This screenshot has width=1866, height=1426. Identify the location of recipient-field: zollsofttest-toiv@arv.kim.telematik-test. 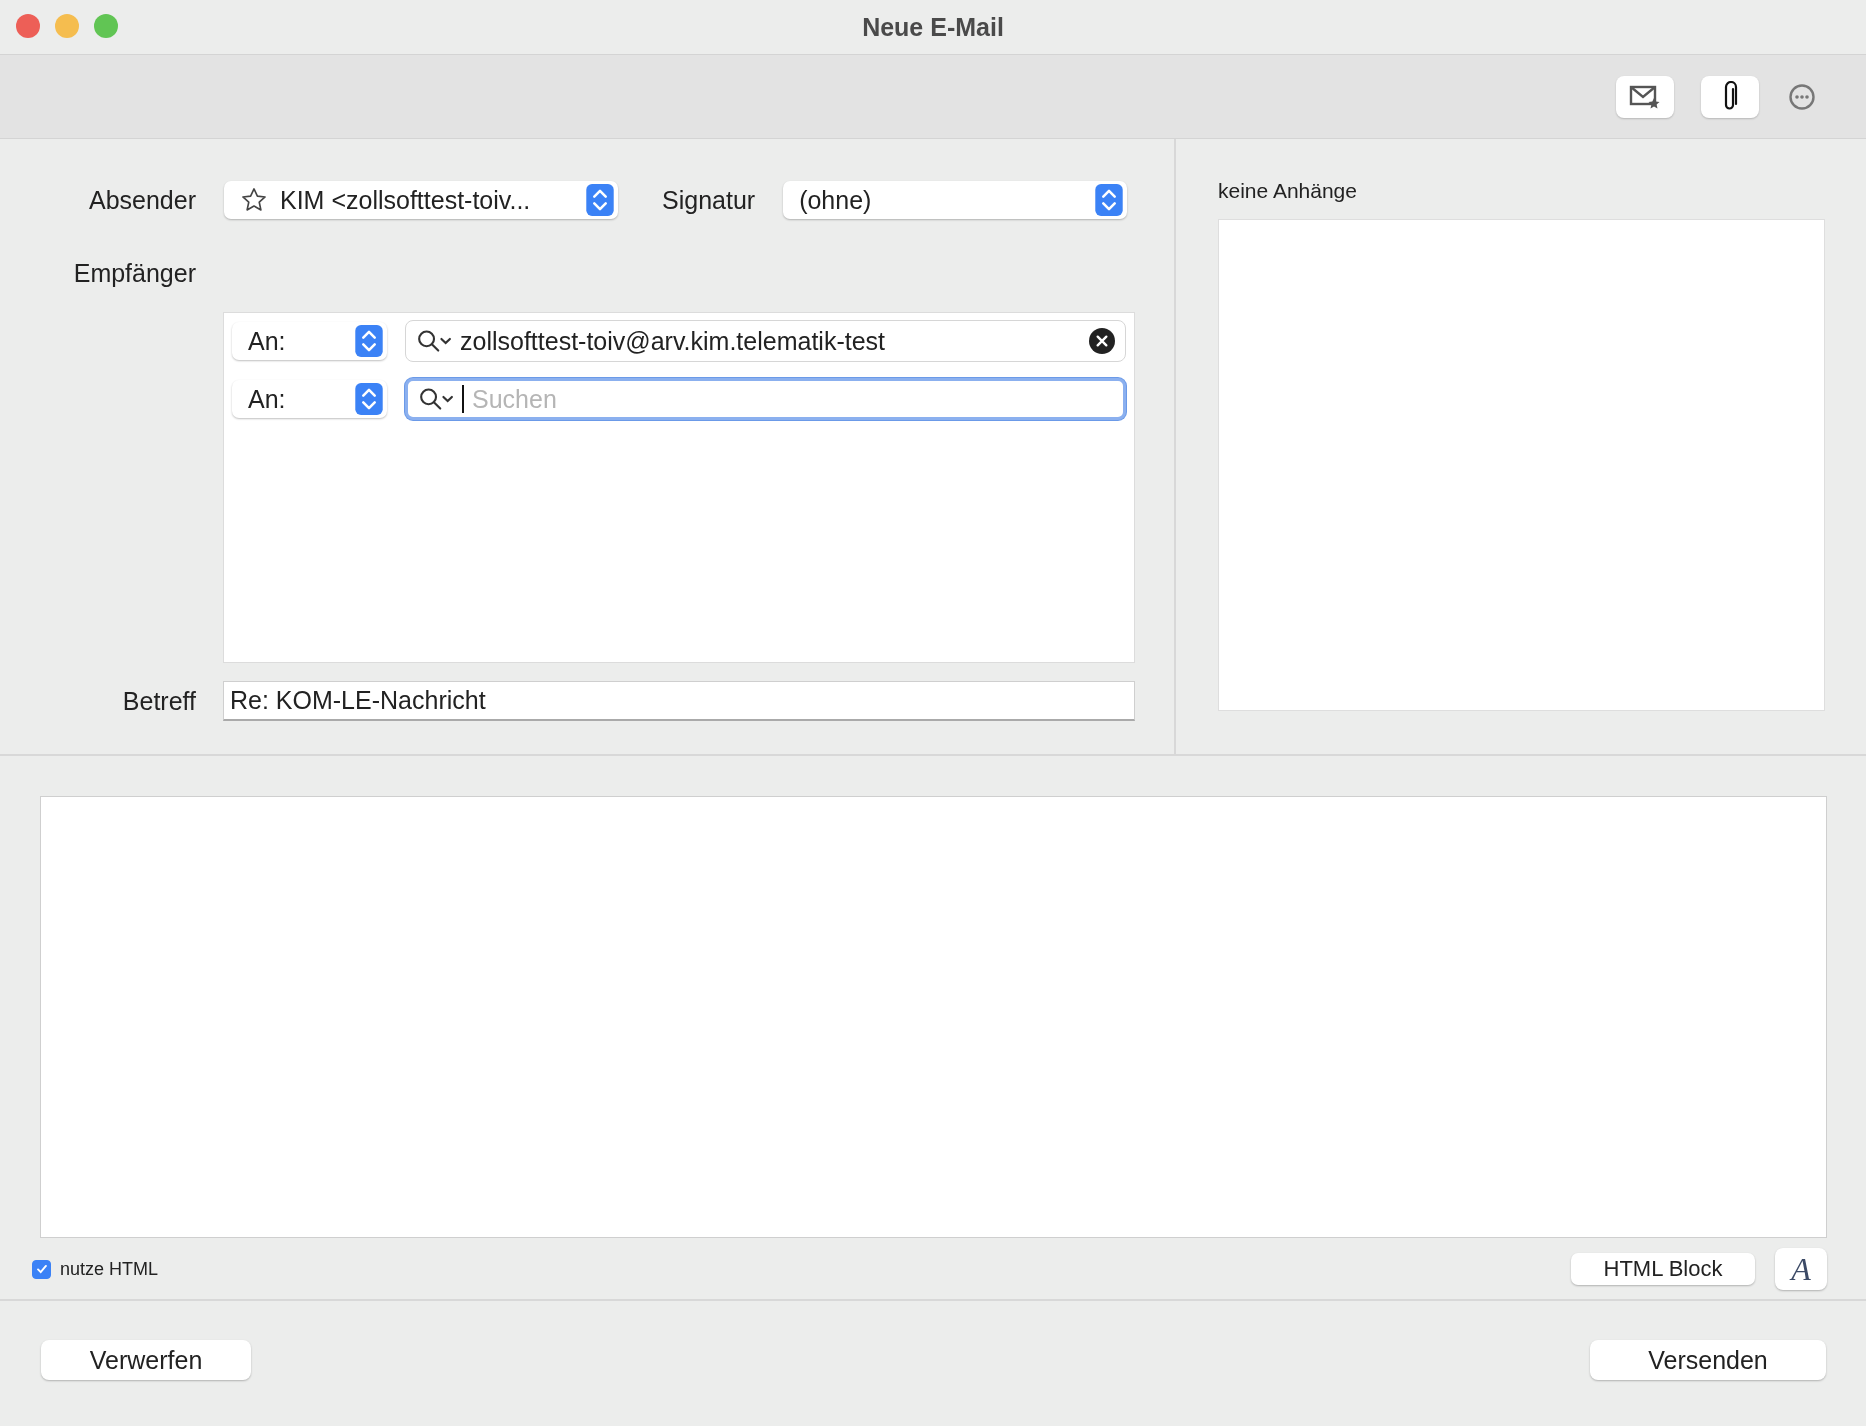
(765, 341).